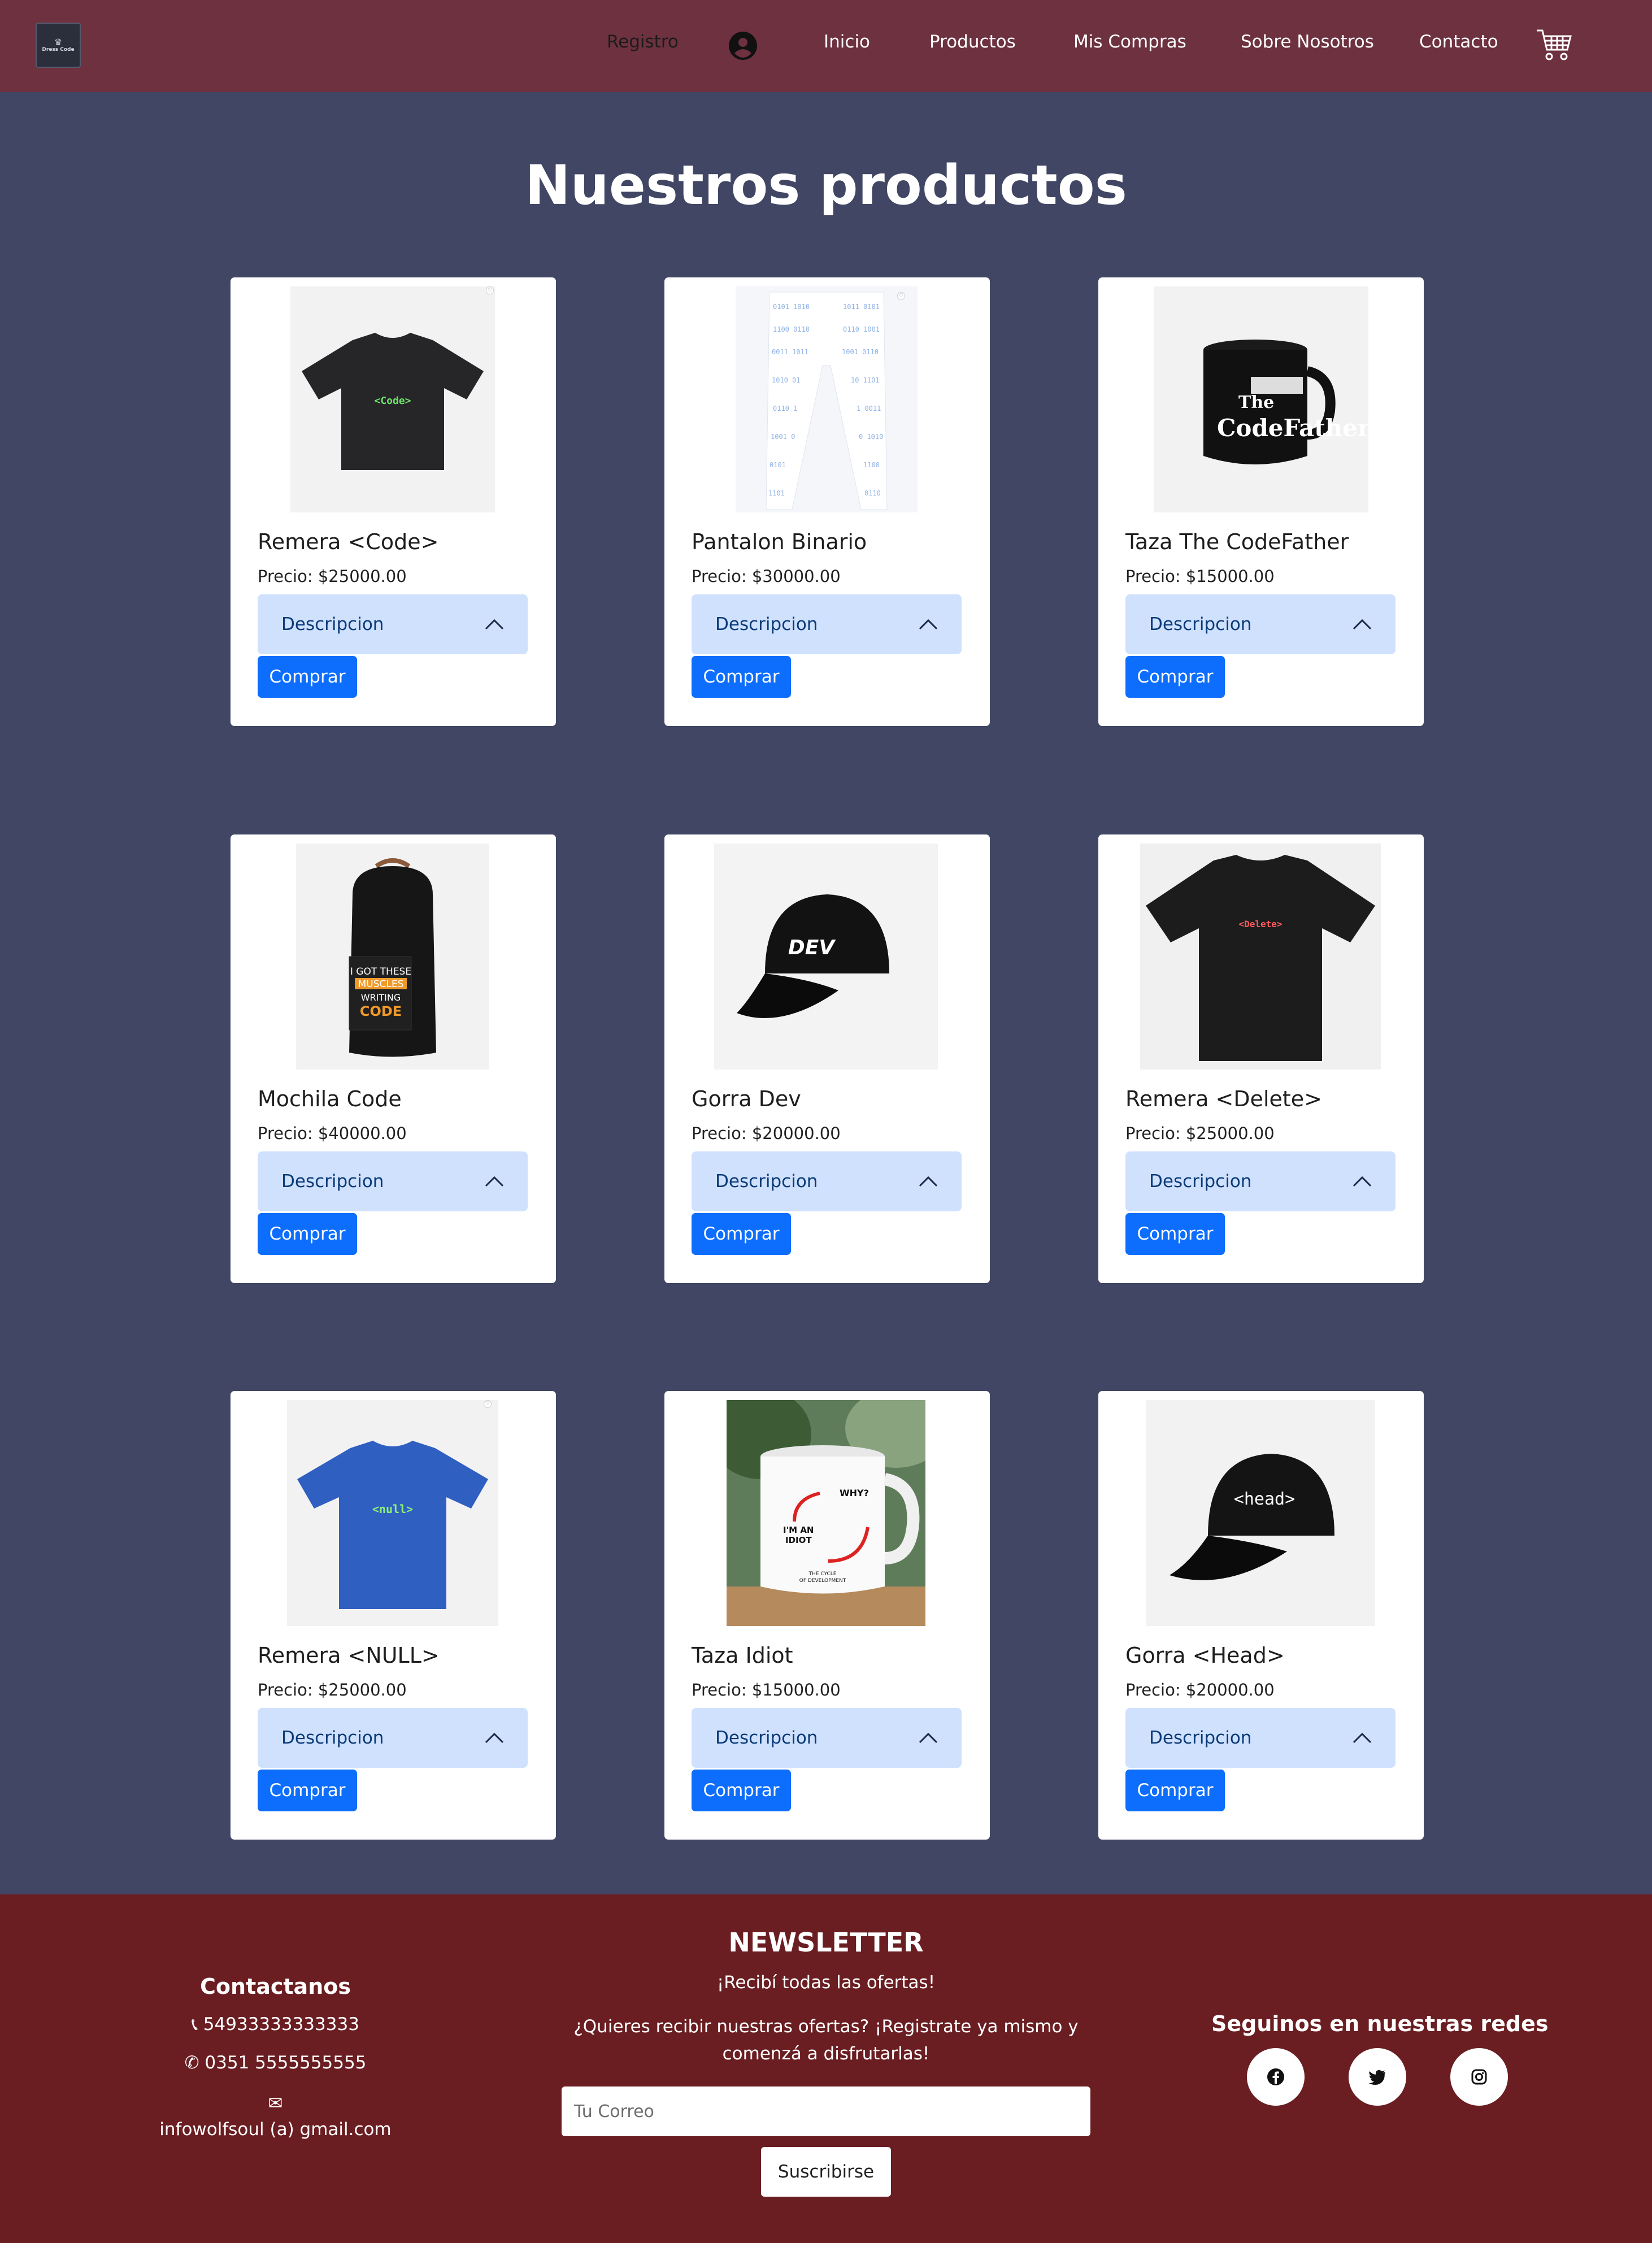 The image size is (1652, 2243). I want to click on contact-phone: 📞︎ 54933333333333, so click(275, 2024).